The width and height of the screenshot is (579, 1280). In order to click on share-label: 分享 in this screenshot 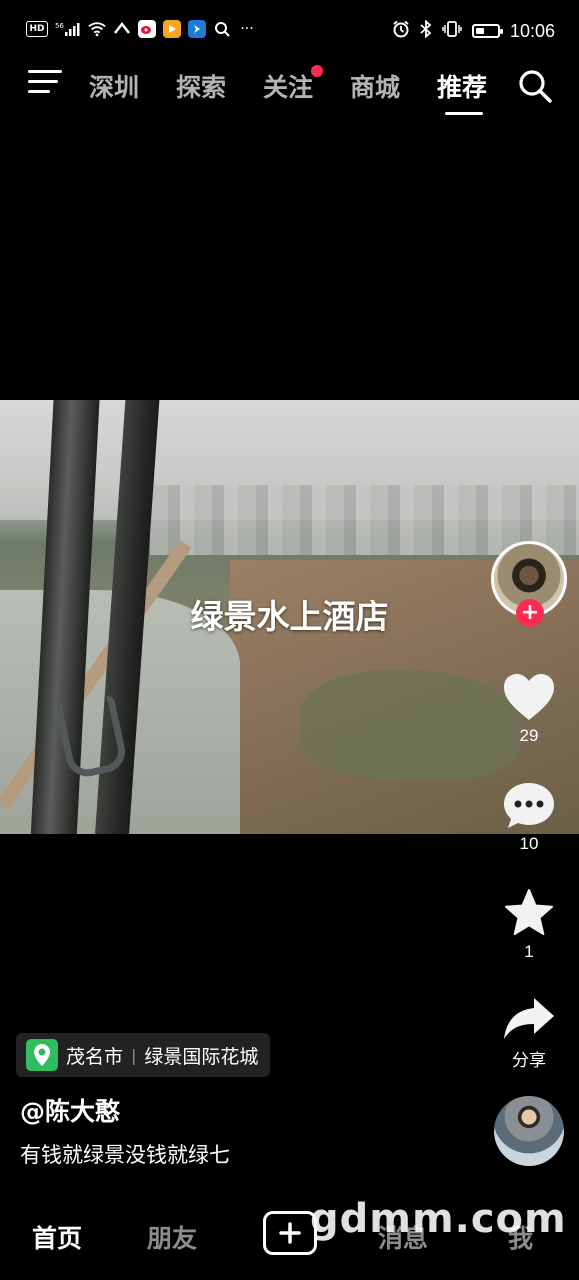, I will do `click(529, 1060)`.